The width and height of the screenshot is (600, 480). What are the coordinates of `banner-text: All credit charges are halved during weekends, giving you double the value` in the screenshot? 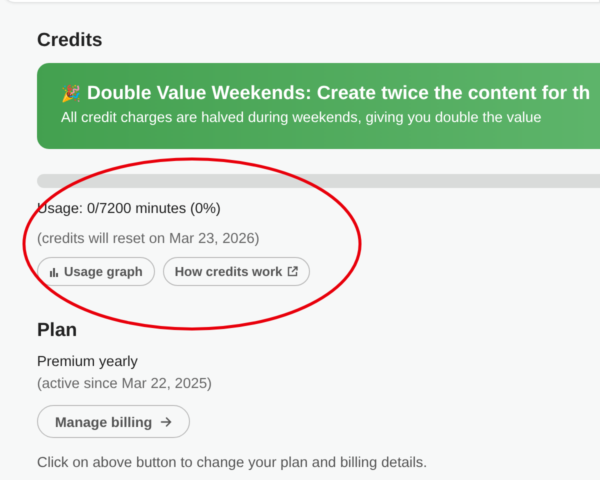 It's located at (301, 118).